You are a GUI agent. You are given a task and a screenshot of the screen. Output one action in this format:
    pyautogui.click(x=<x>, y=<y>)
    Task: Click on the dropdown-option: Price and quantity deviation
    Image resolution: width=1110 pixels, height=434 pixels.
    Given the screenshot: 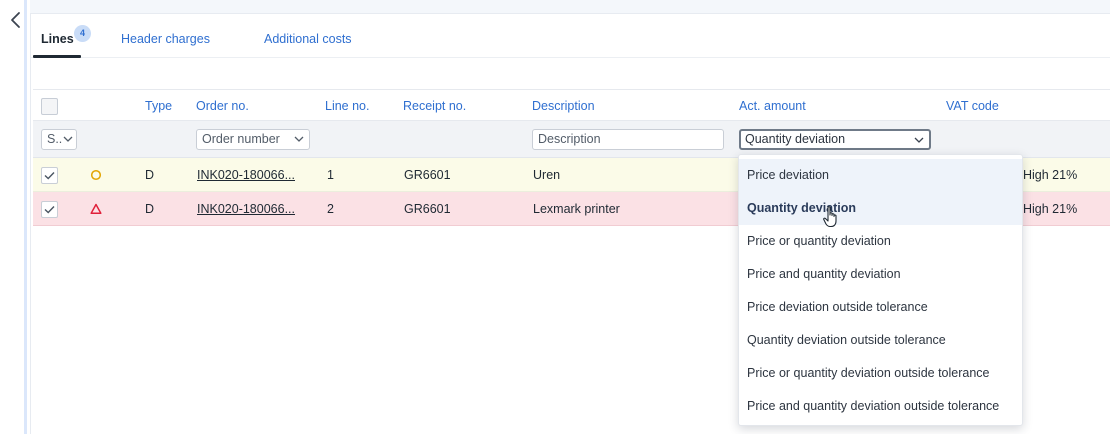 What is the action you would take?
    pyautogui.click(x=880, y=274)
    